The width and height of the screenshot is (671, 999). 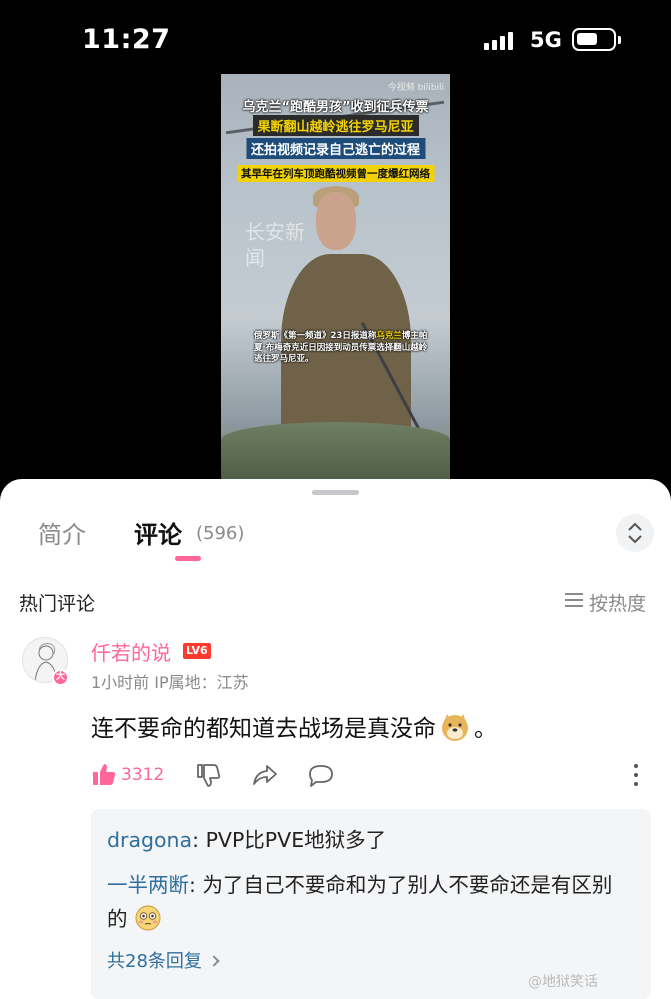 I want to click on chevron-up-down-icon, so click(x=635, y=533).